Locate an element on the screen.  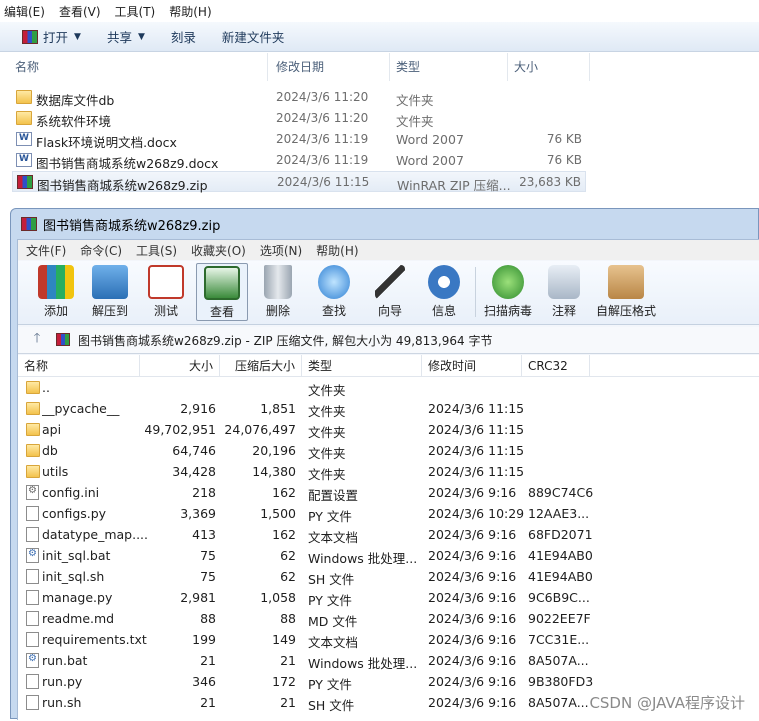
menu-options: 选项(N) is located at coordinates (281, 250).